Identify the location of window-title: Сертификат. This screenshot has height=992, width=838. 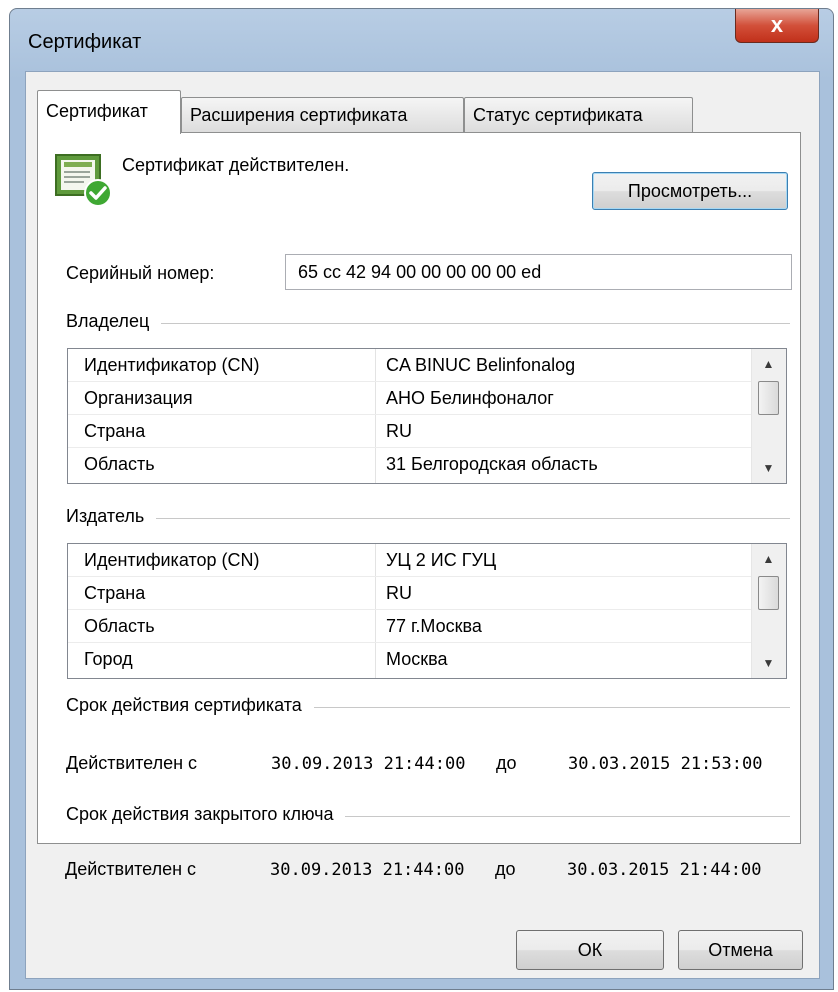
(85, 42).